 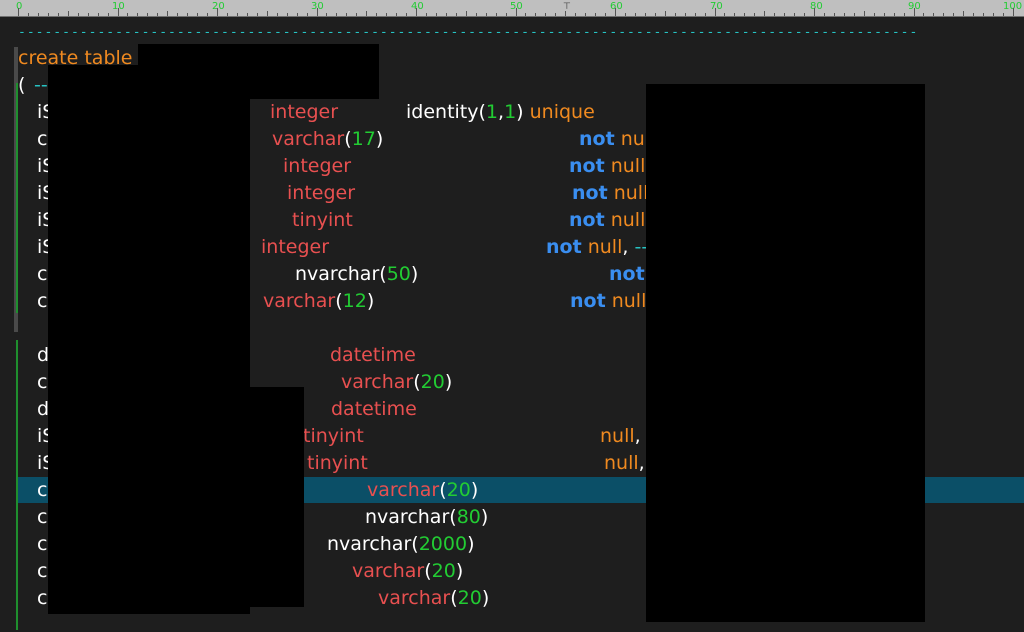 What do you see at coordinates (512, 8) in the screenshot?
I see `ruler: 0 10 20 30 40 50 ⊤ 60 70 80 90 100` at bounding box center [512, 8].